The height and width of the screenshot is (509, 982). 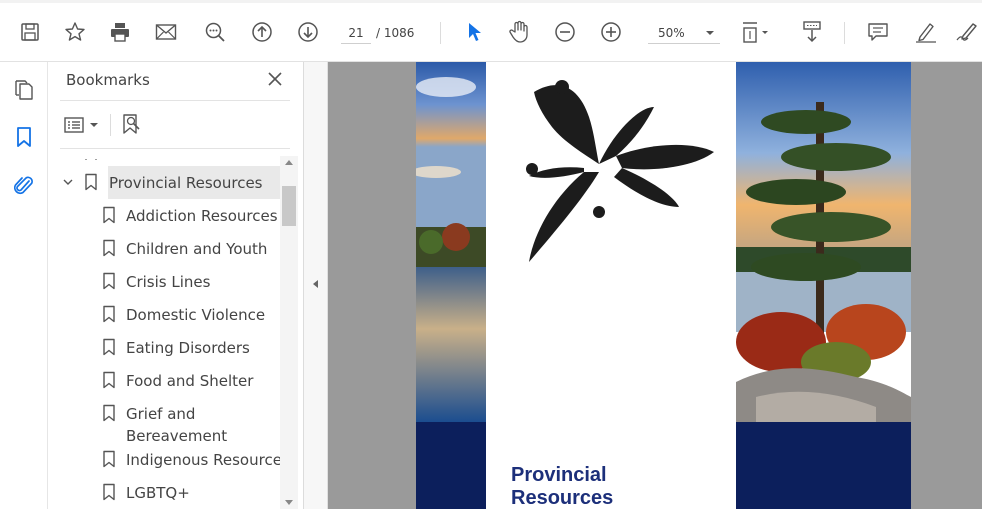 What do you see at coordinates (308, 32) in the screenshot?
I see `page-down-icon` at bounding box center [308, 32].